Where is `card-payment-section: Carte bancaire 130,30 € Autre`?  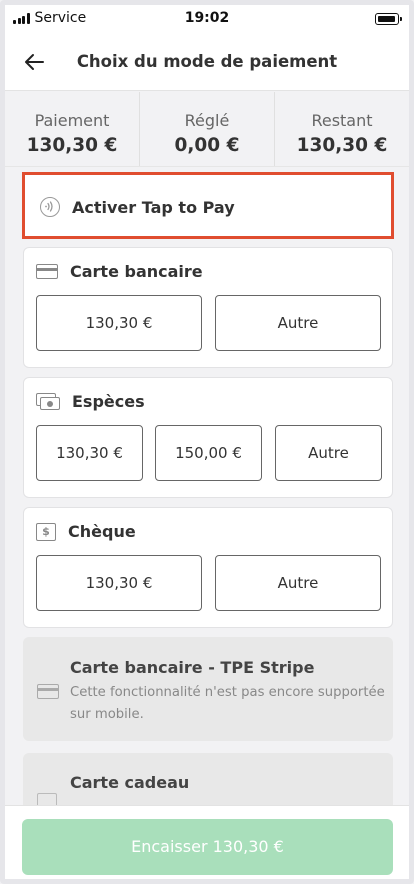
card-payment-section: Carte bancaire 130,30 € Autre is located at coordinates (208, 307).